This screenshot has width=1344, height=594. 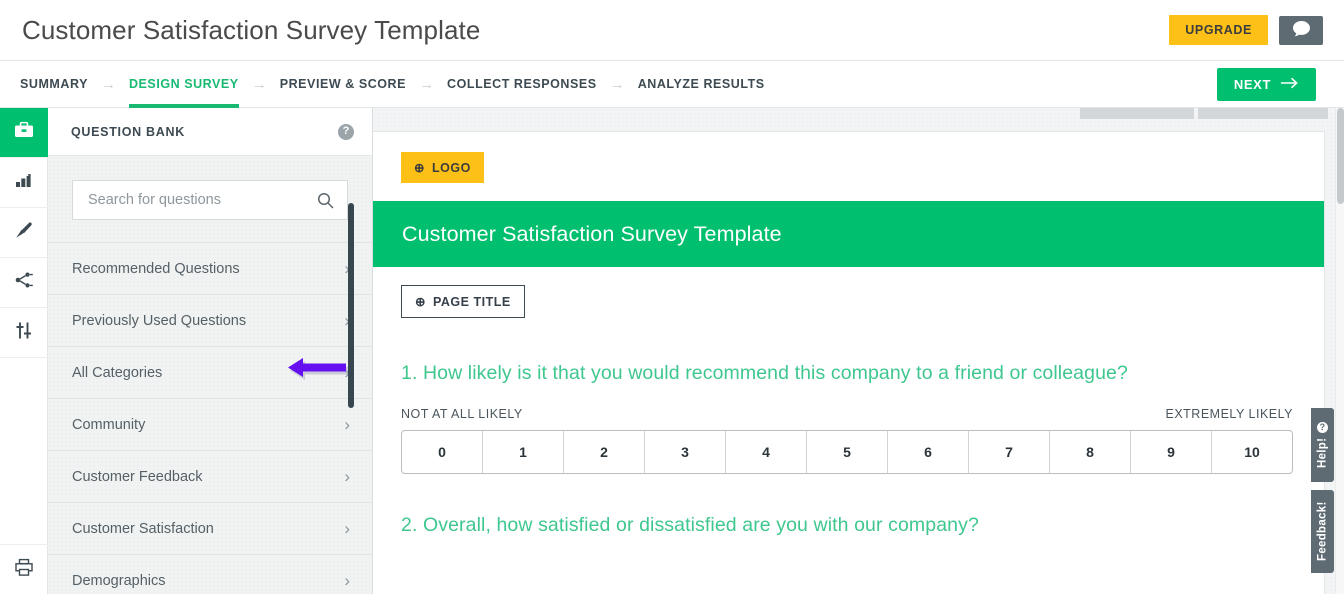 I want to click on add-page-title-button: ⊕ PAGE TITLE, so click(x=463, y=301).